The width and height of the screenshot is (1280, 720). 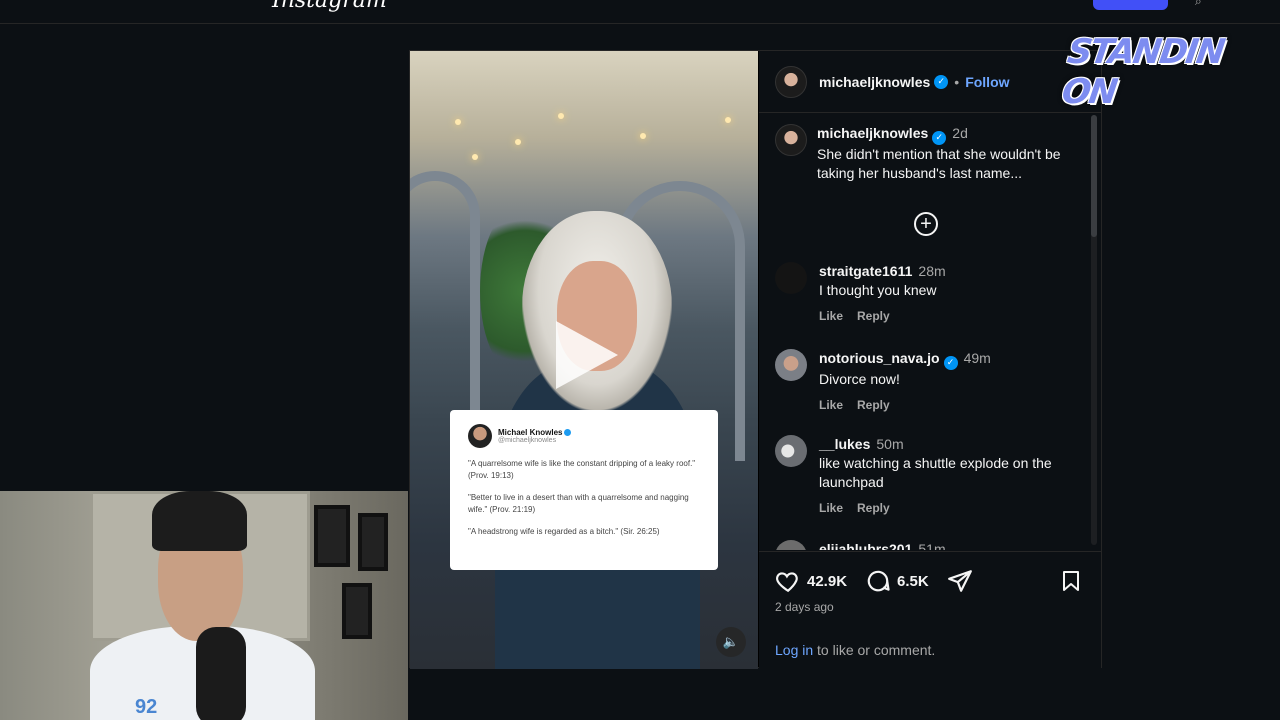 I want to click on comment-time: 51m, so click(x=932, y=545).